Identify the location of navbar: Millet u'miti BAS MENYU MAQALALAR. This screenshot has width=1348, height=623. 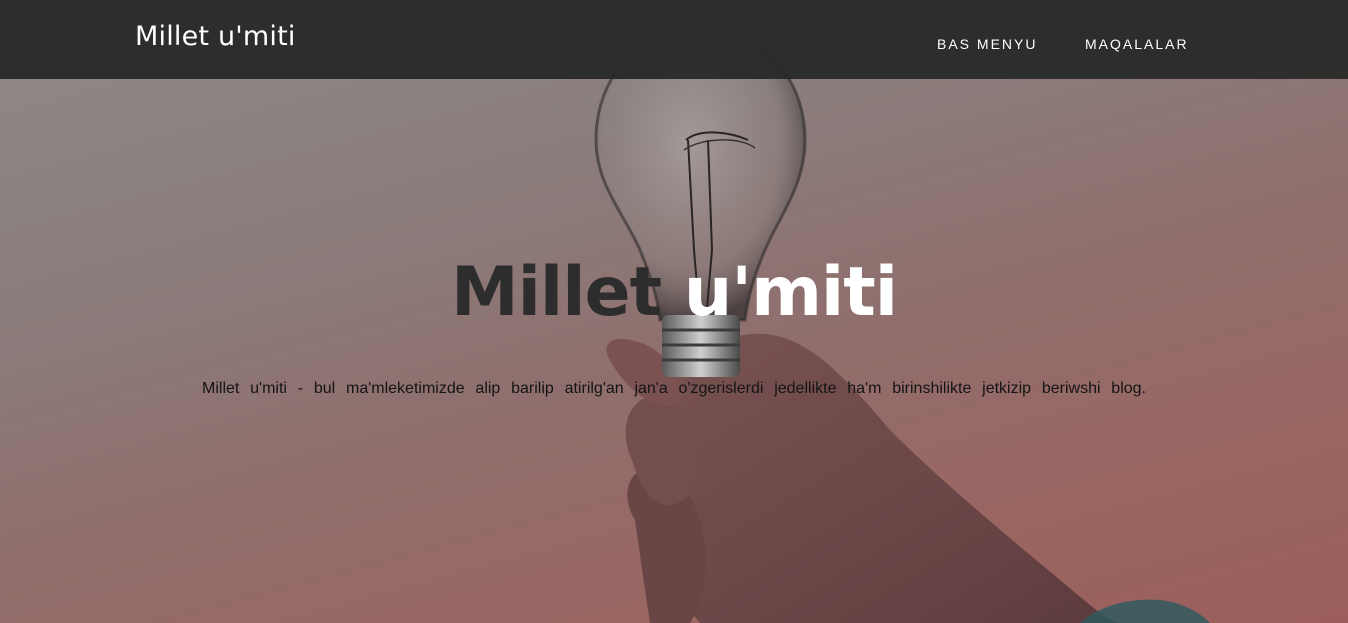
(674, 39).